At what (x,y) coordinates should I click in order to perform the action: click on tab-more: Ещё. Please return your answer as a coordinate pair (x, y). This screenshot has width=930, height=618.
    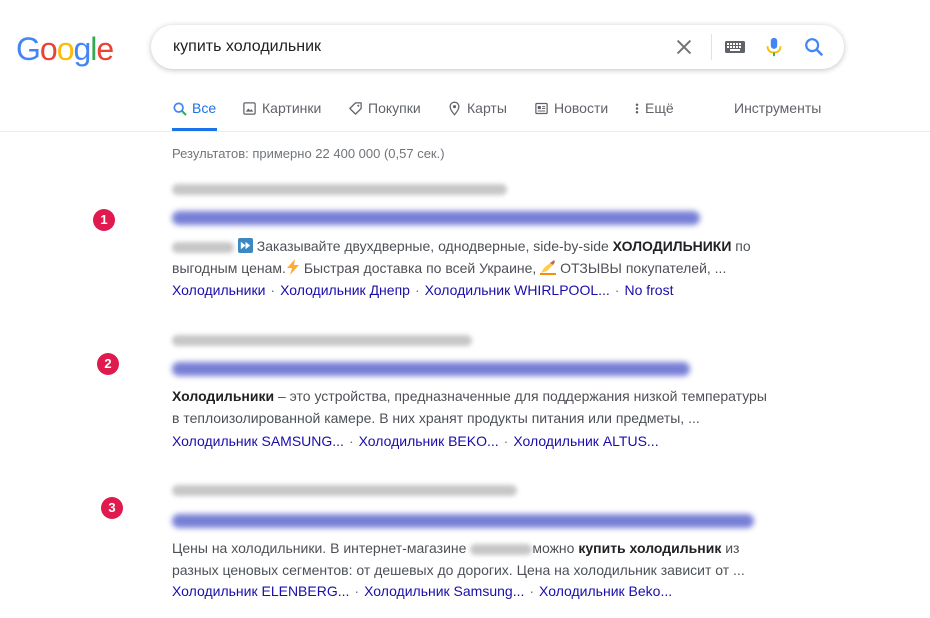
    Looking at the image, I should click on (654, 113).